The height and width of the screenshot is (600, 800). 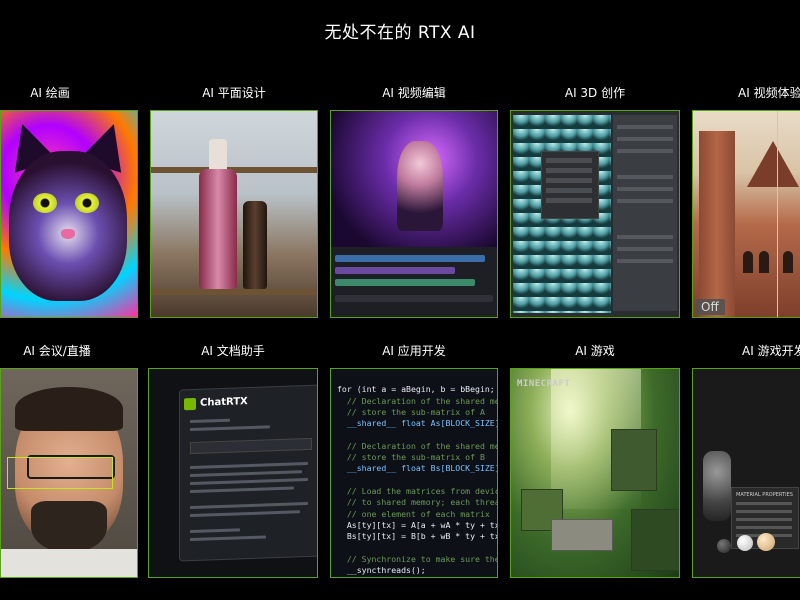 I want to click on tile-ai-graphic-design-bottle, so click(x=234, y=214).